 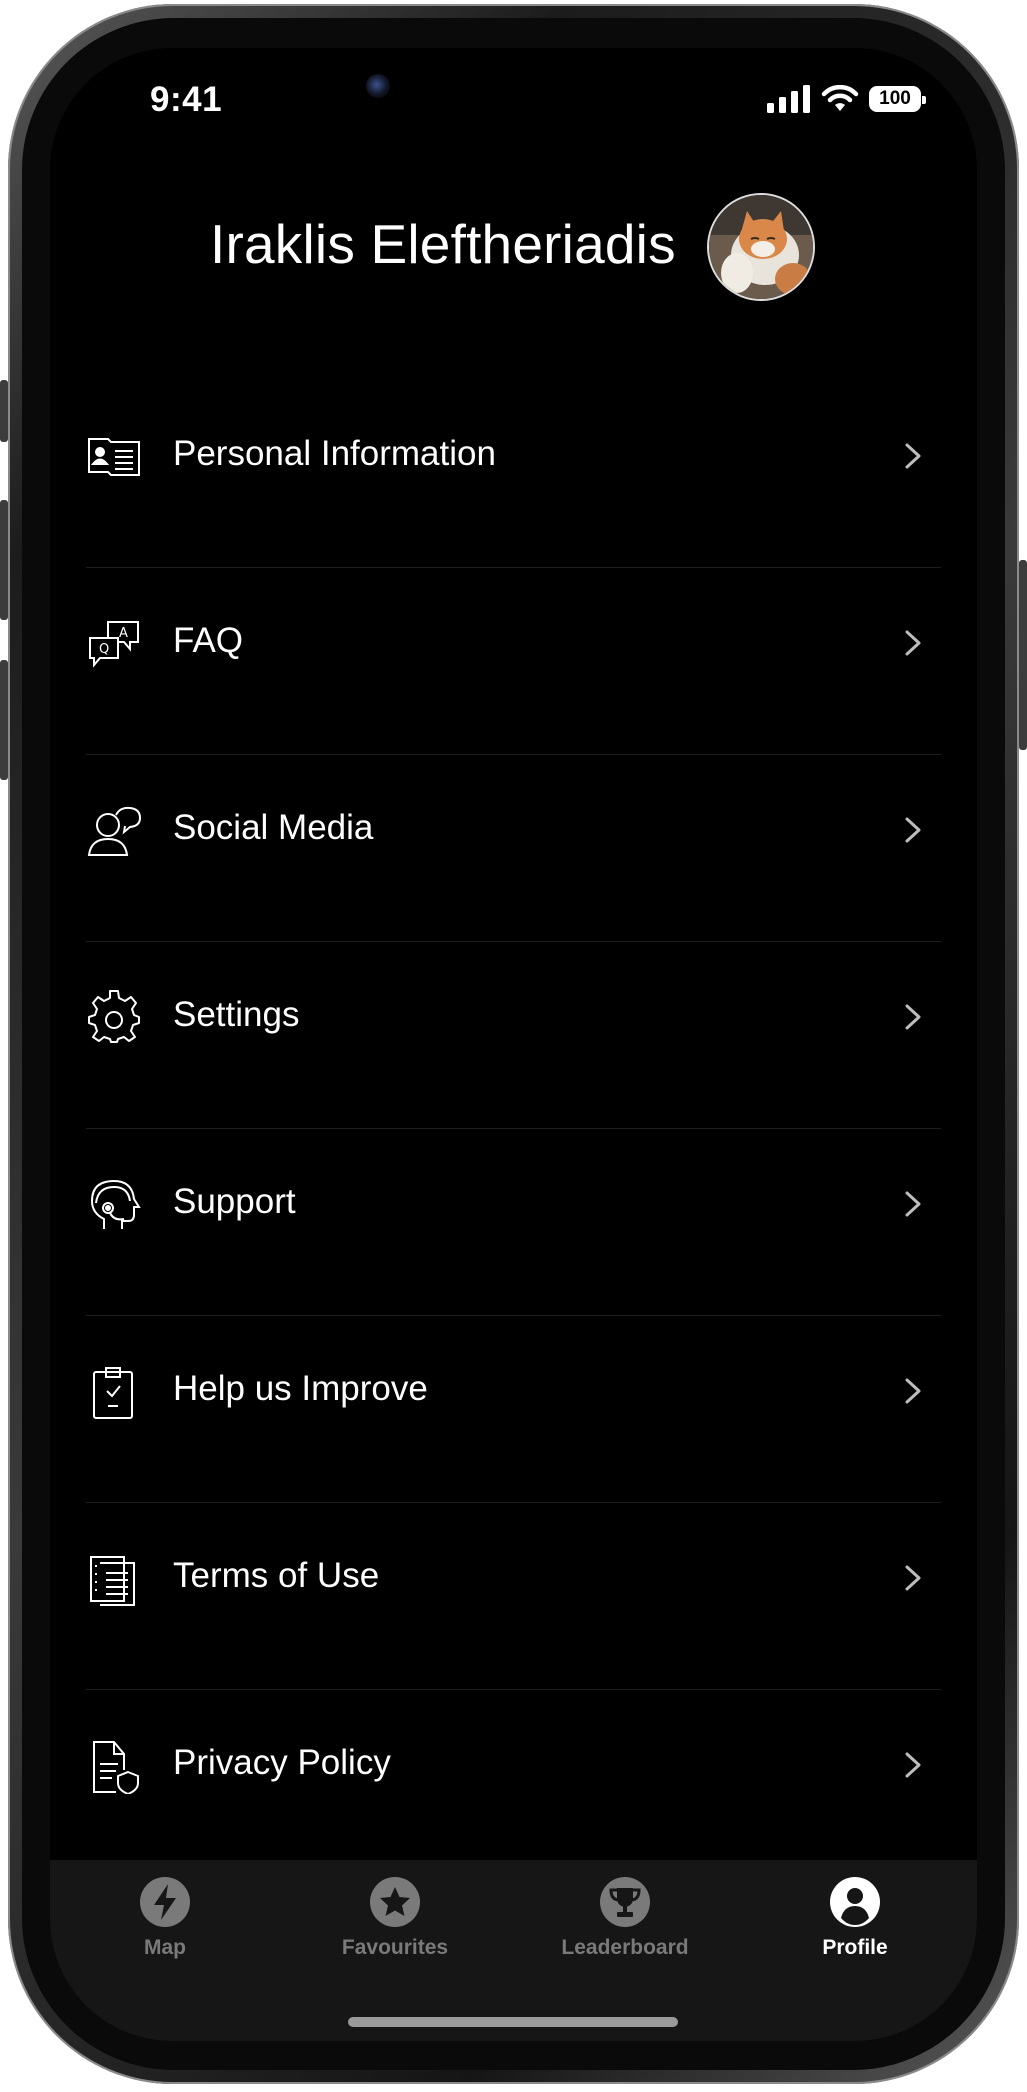 I want to click on tab-label: Favourites, so click(x=395, y=1947).